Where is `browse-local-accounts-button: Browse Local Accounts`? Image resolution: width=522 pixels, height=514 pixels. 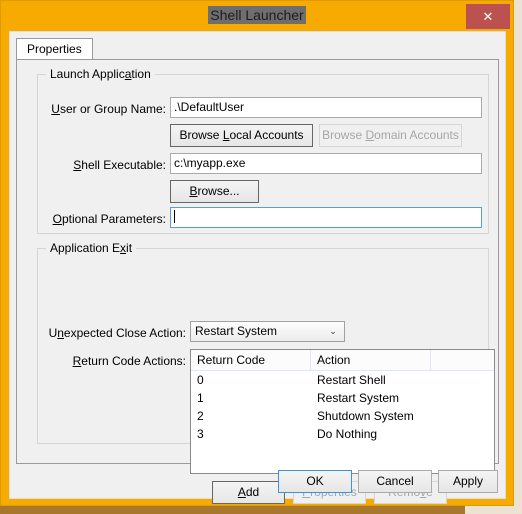
browse-local-accounts-button: Browse Local Accounts is located at coordinates (241, 135).